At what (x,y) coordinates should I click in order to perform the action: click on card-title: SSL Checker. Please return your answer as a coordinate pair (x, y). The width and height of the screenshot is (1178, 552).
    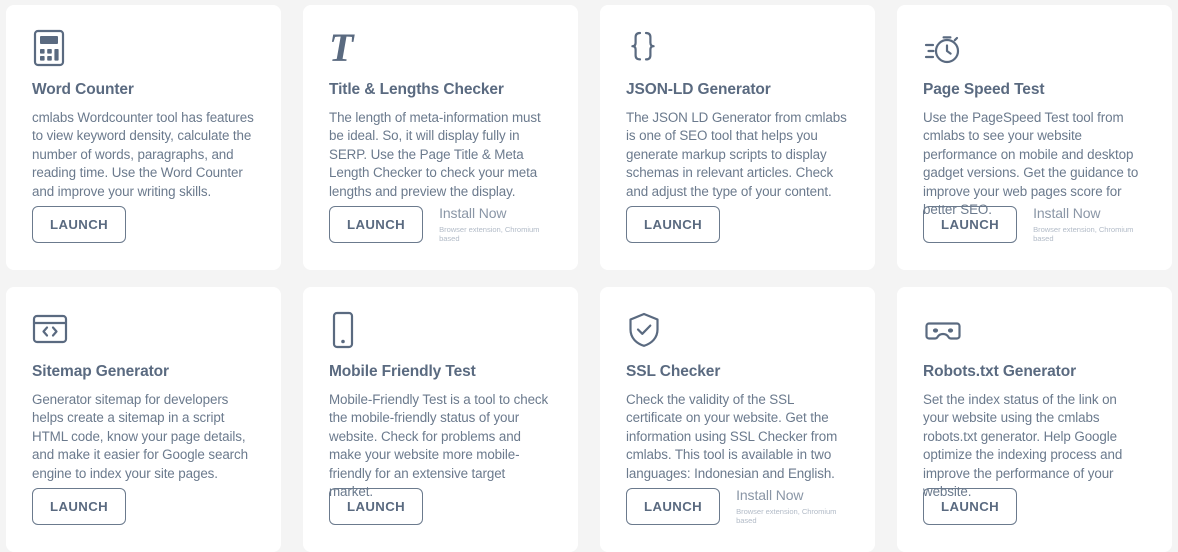
    Looking at the image, I should click on (673, 371).